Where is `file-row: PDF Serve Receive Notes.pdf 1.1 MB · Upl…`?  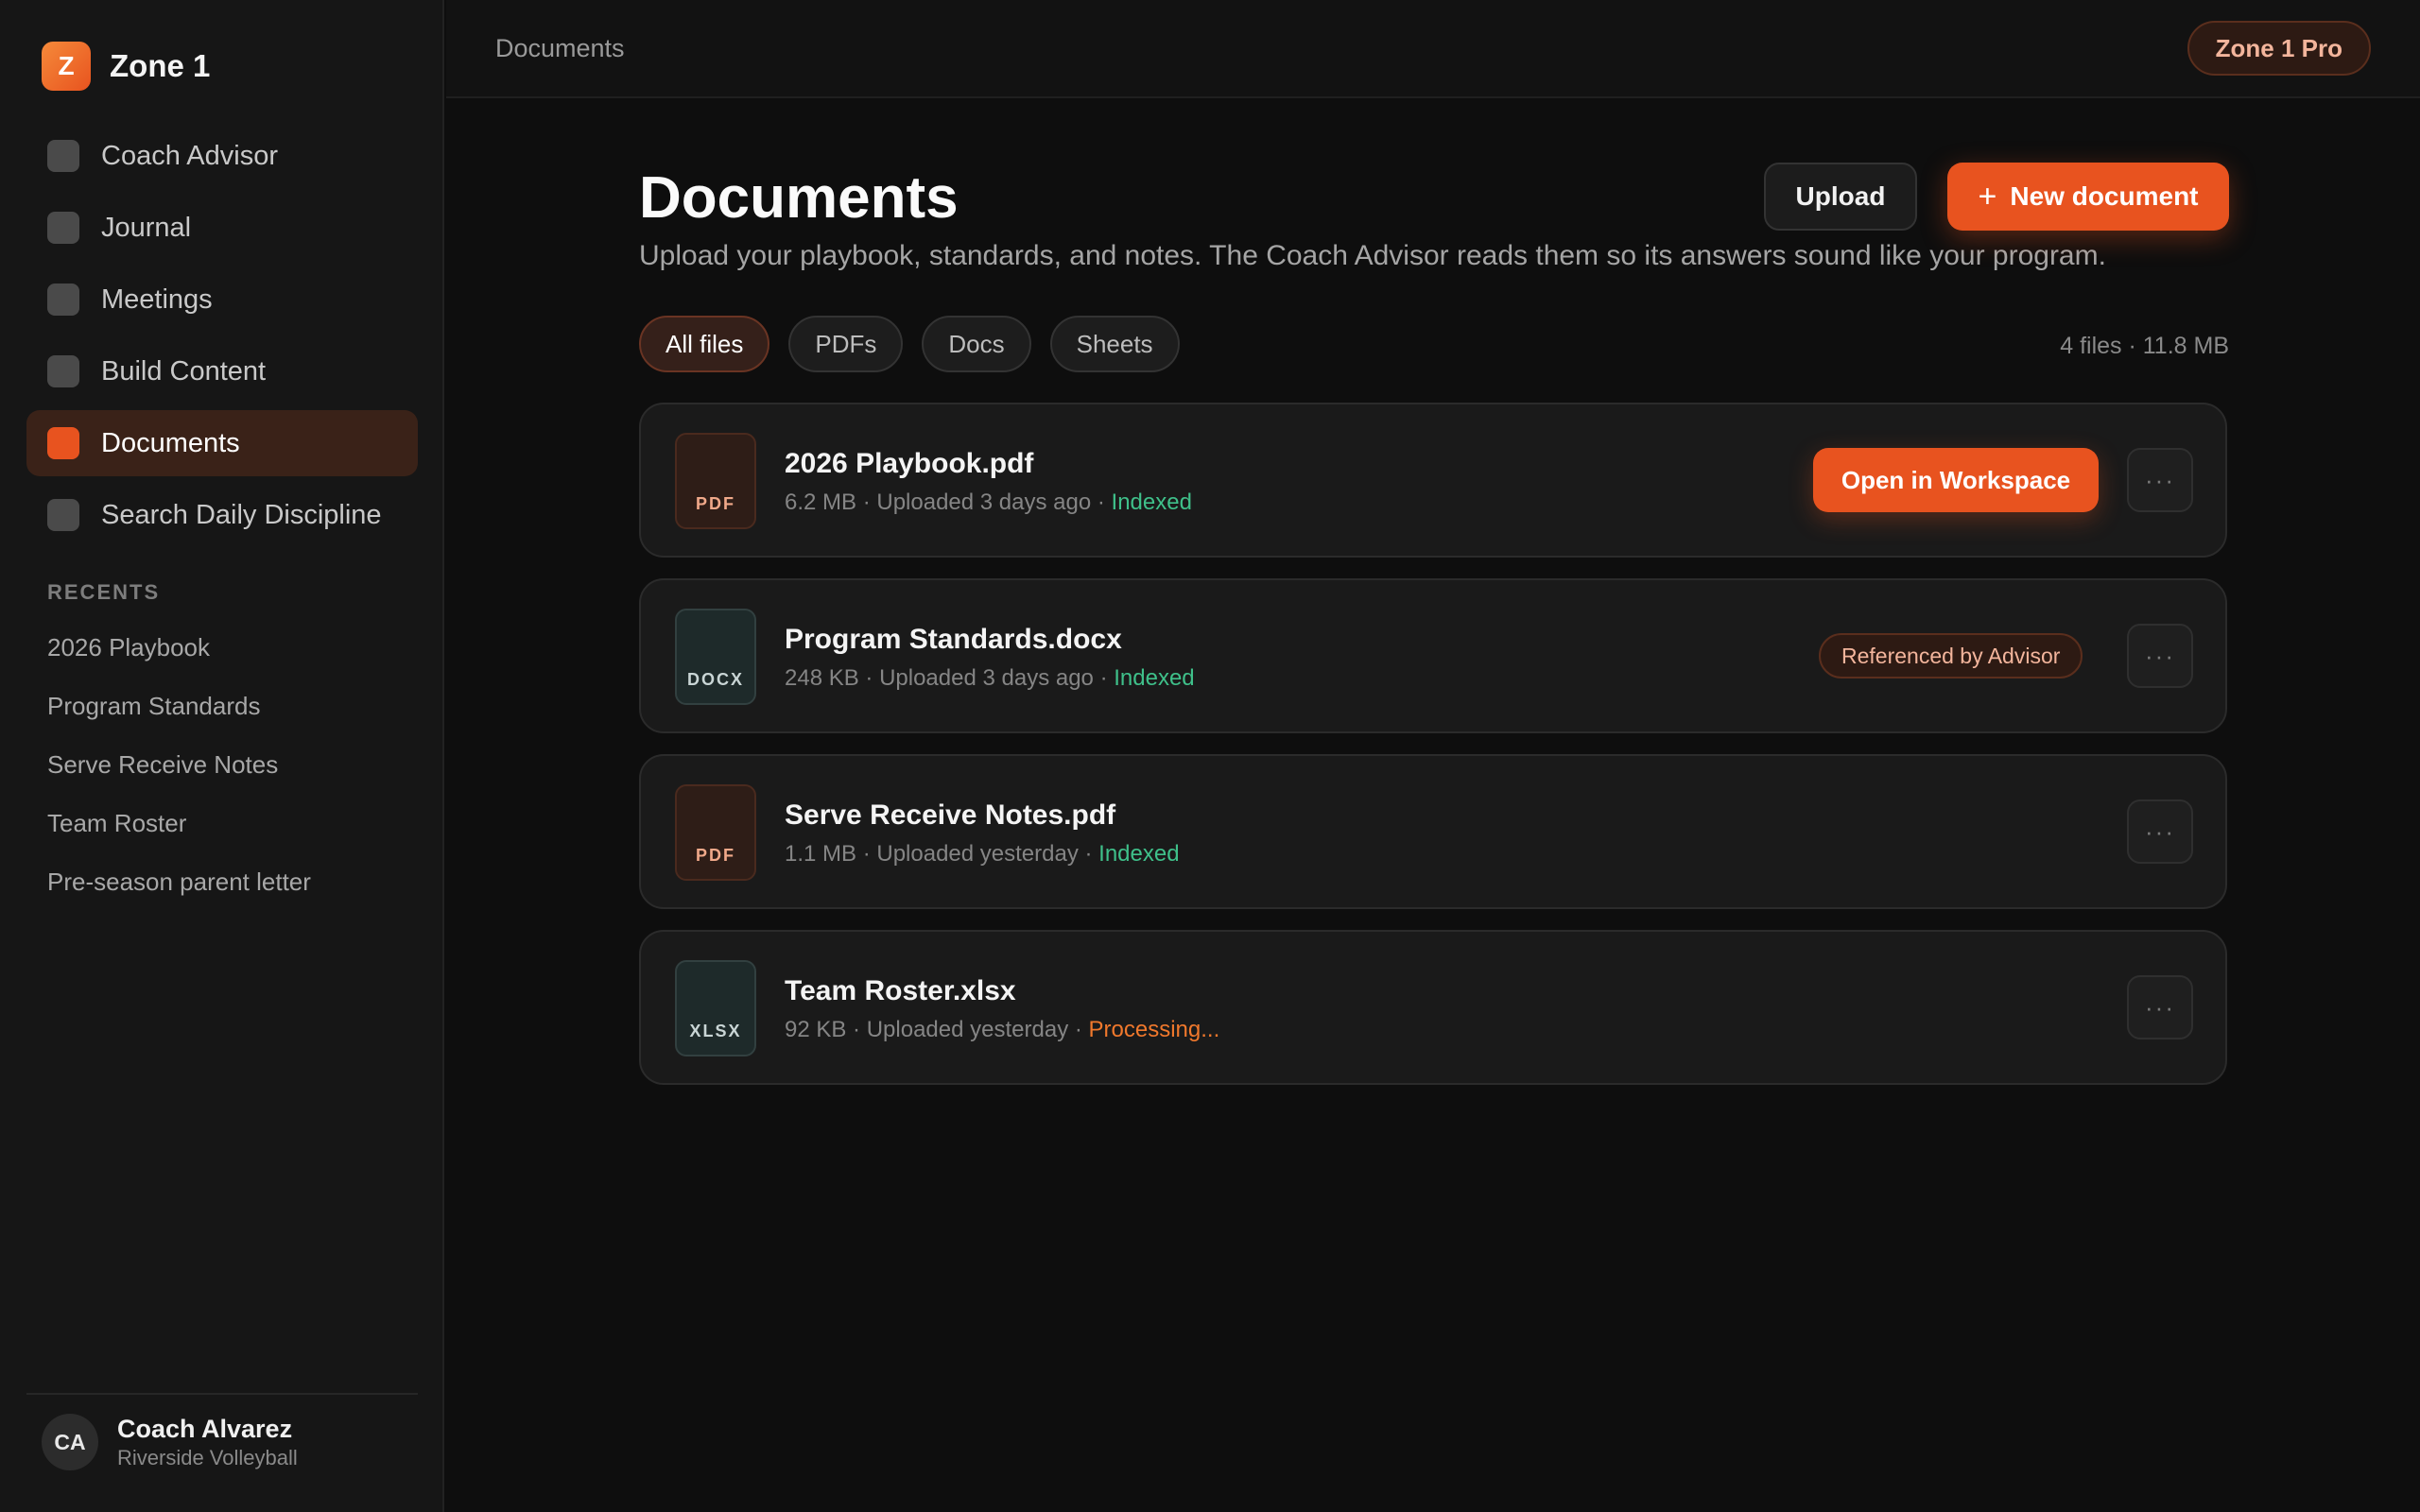
file-row: PDF Serve Receive Notes.pdf 1.1 MB · Upl… is located at coordinates (1433, 831).